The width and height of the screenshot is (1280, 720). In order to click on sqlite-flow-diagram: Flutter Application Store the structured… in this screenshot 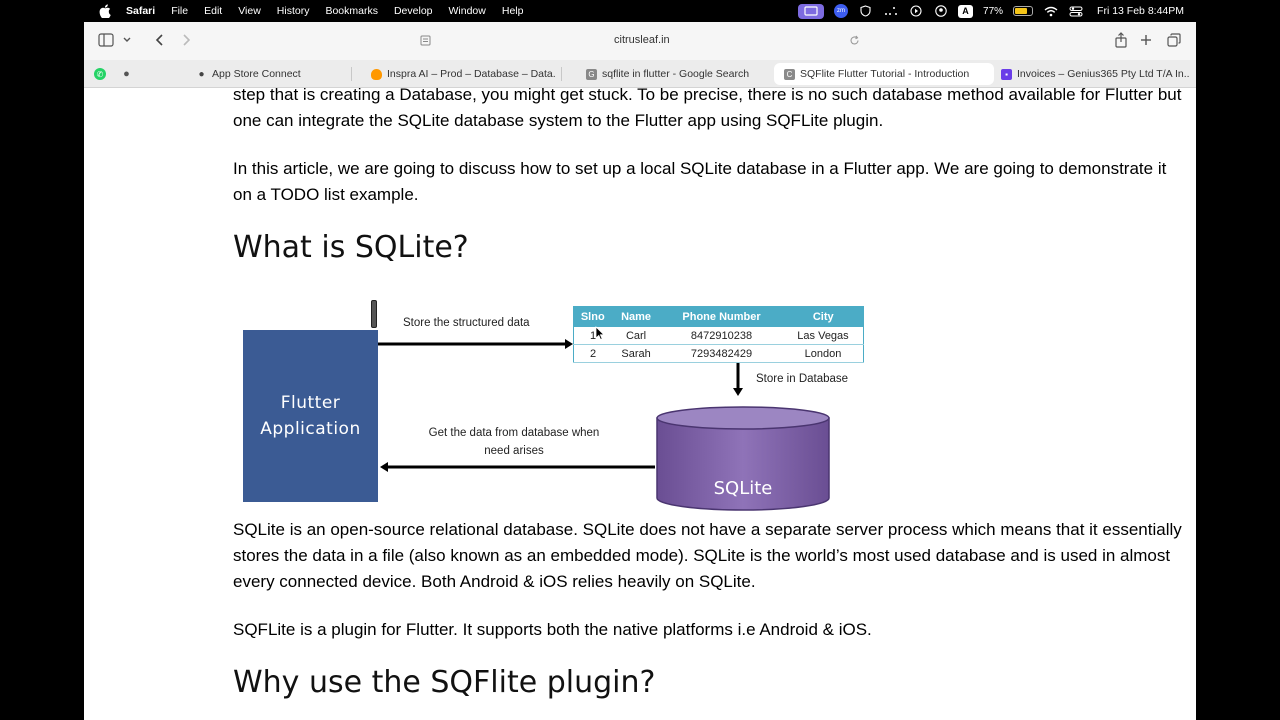, I will do `click(558, 405)`.